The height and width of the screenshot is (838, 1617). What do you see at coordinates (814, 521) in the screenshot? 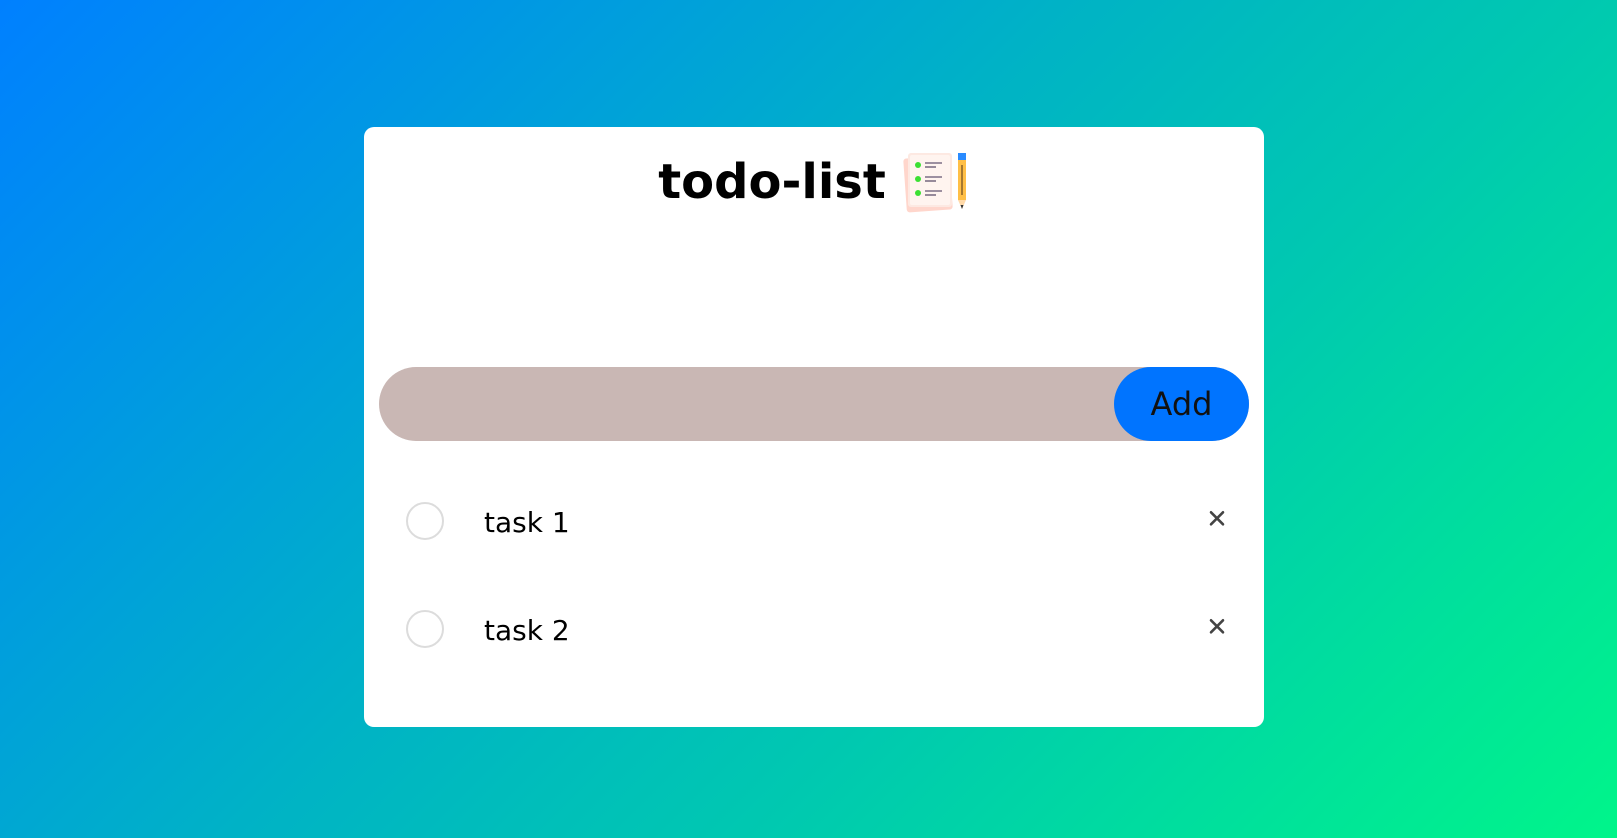
I see `task-item: task 1` at bounding box center [814, 521].